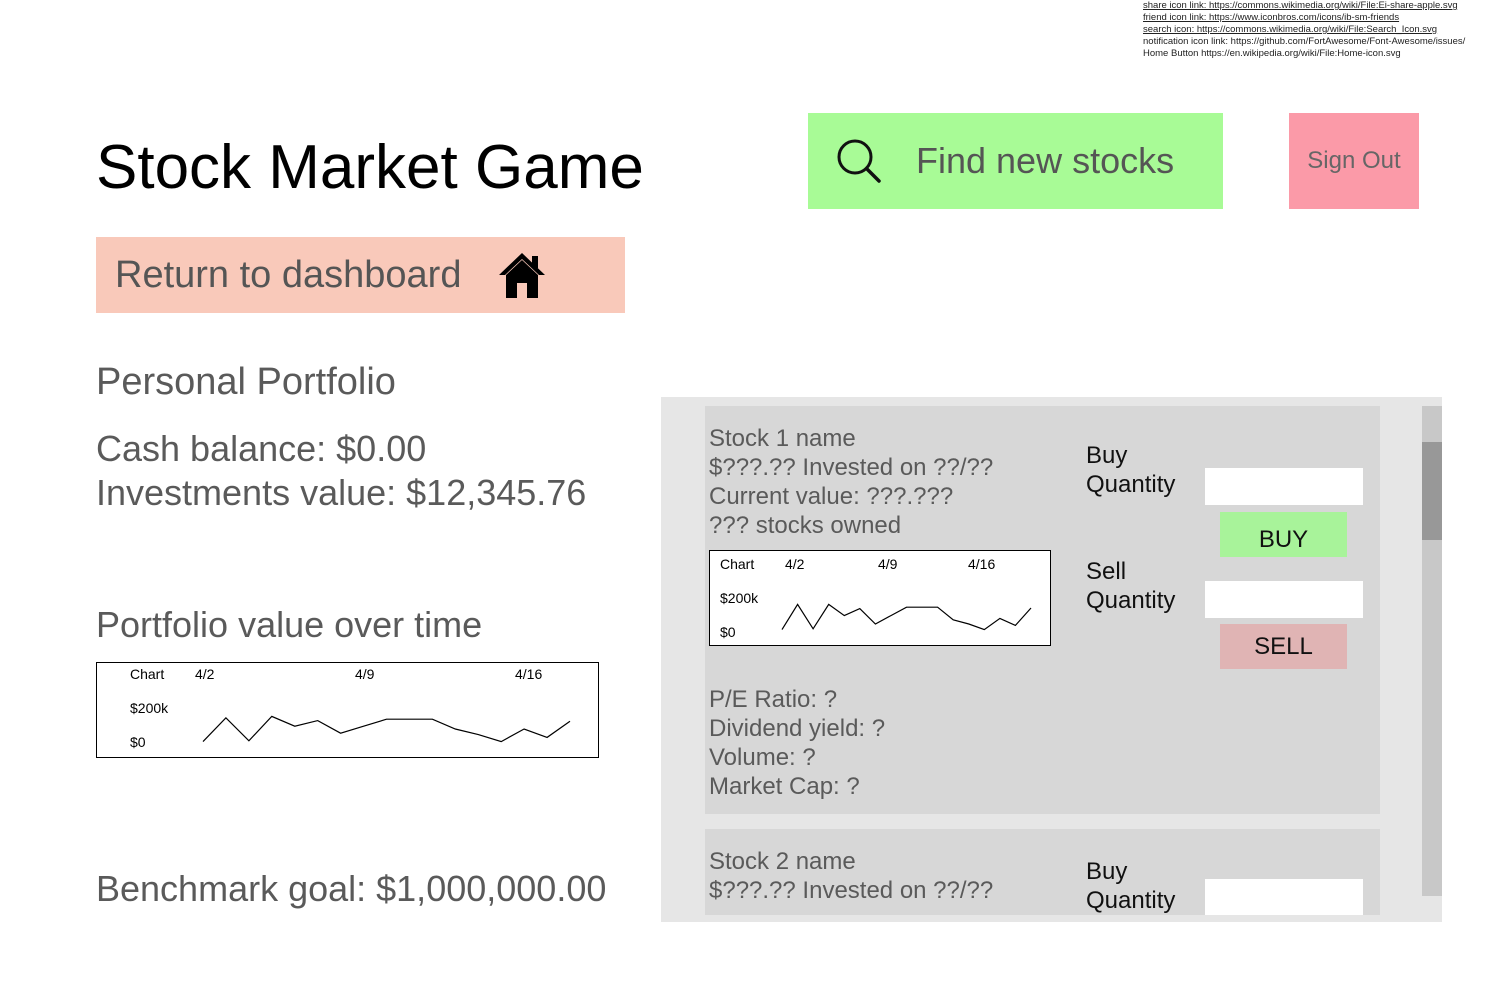  I want to click on find-new-stocks-button: Find new stocks, so click(1015, 161).